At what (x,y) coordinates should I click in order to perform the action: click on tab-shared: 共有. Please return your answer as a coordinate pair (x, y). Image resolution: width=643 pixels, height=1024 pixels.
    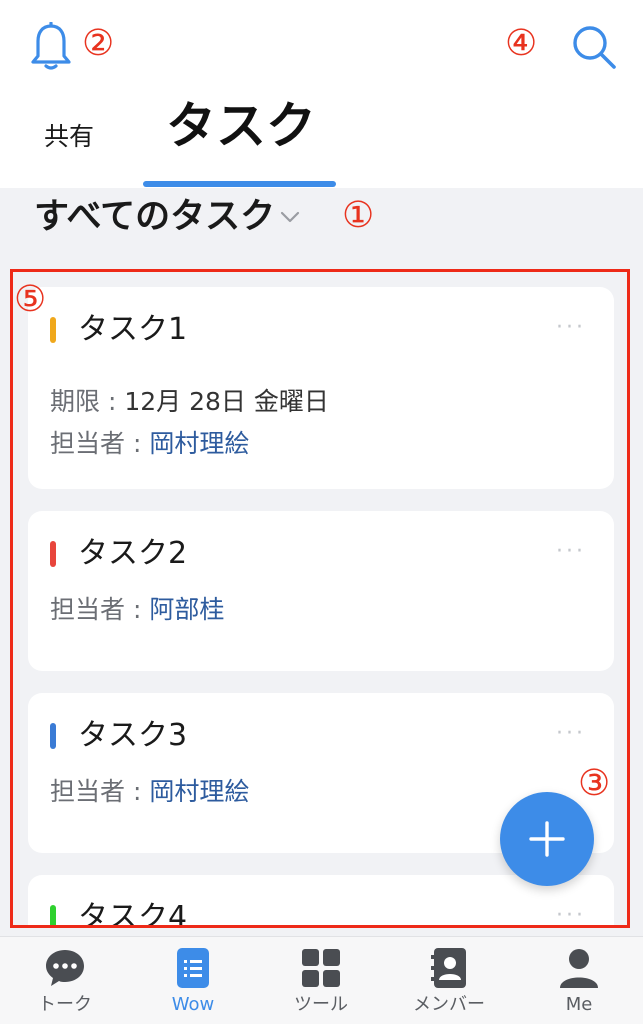
    Looking at the image, I should click on (69, 137).